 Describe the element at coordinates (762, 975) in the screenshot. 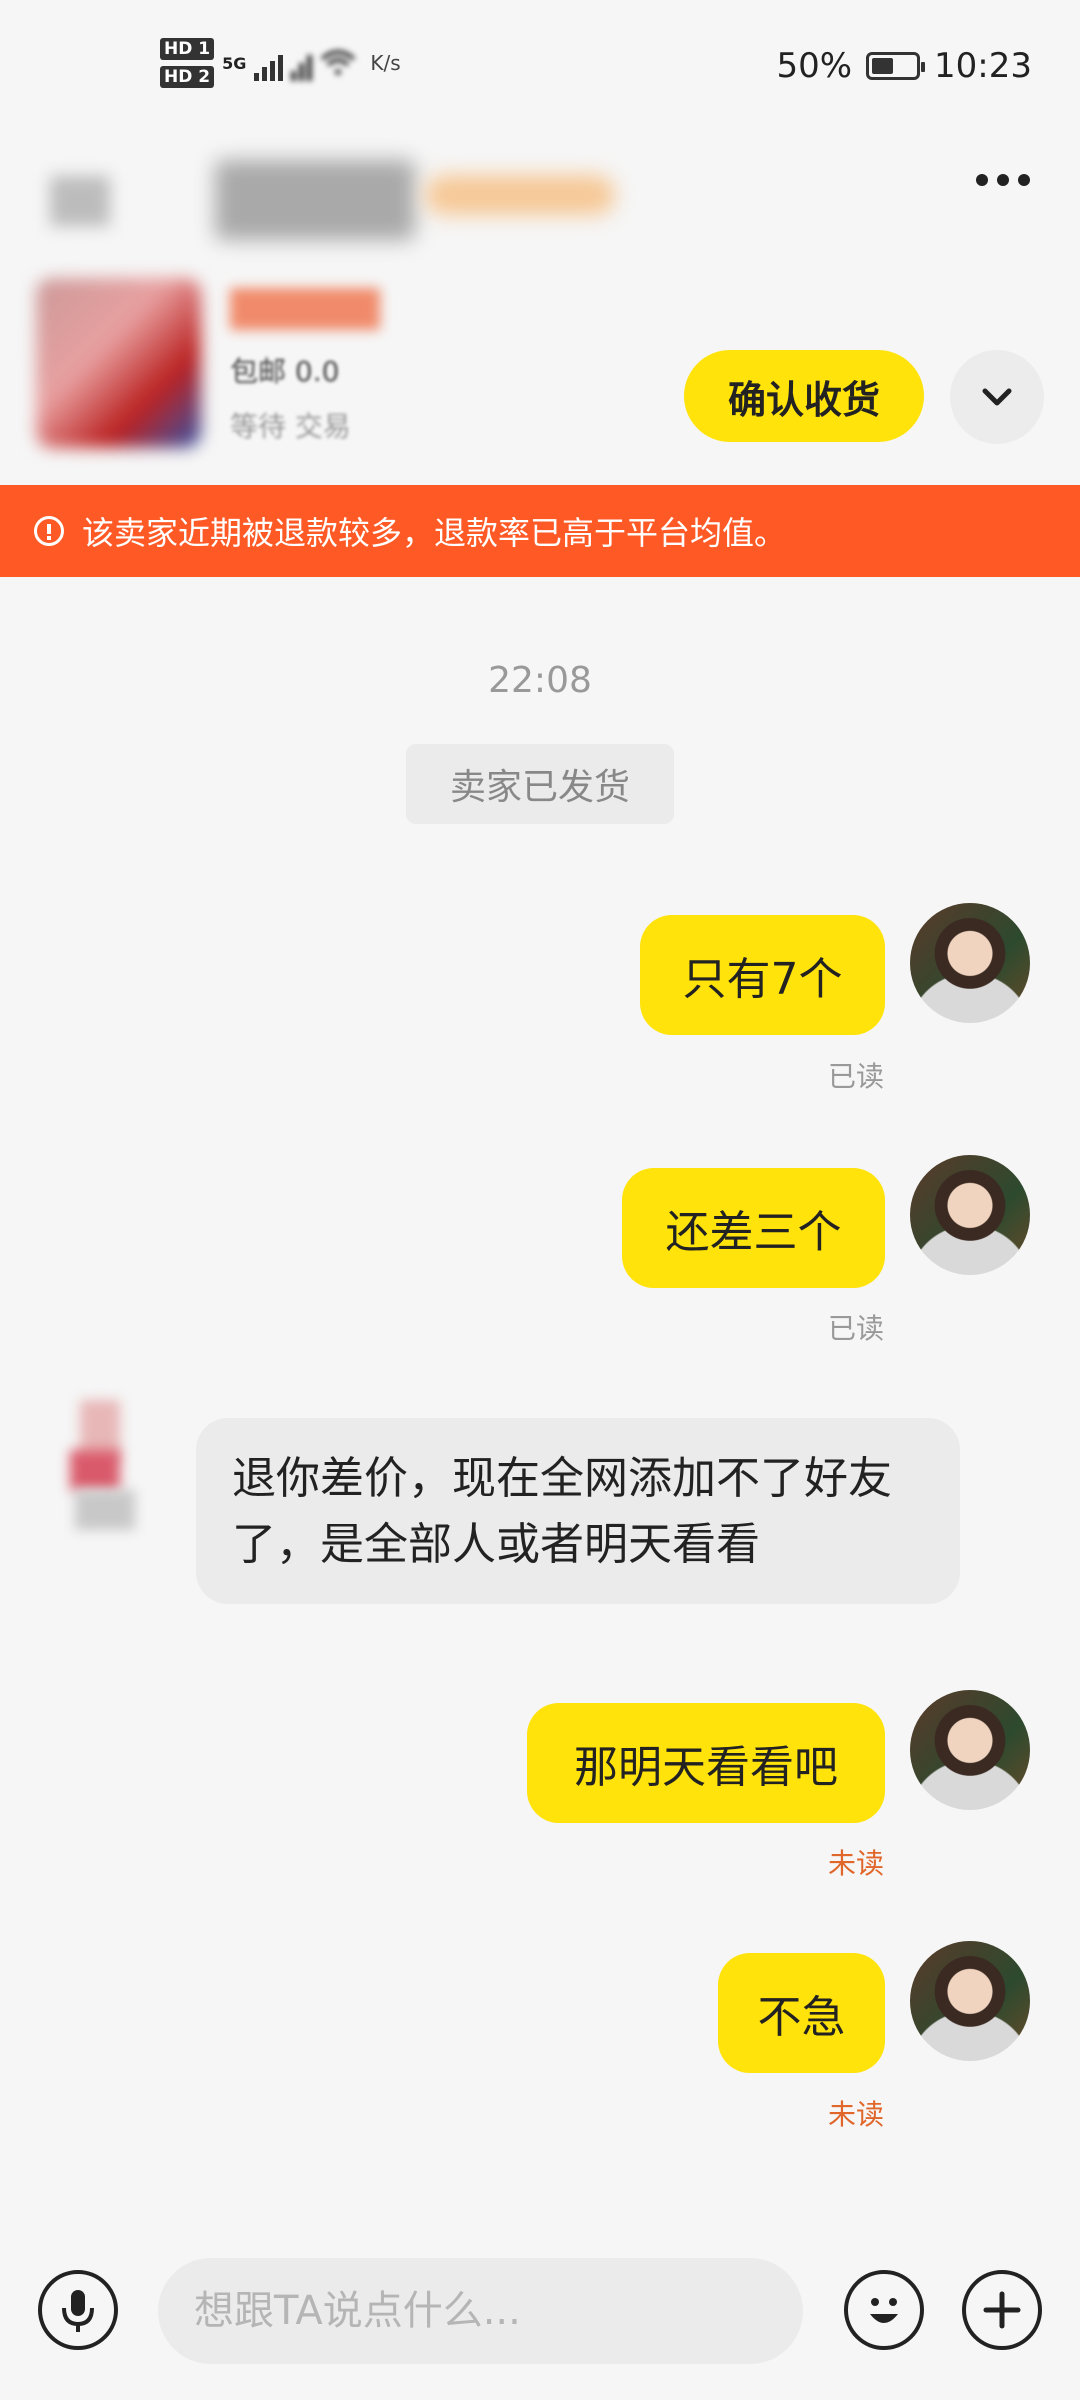

I see `my-message-bubble: 只有7个` at that location.